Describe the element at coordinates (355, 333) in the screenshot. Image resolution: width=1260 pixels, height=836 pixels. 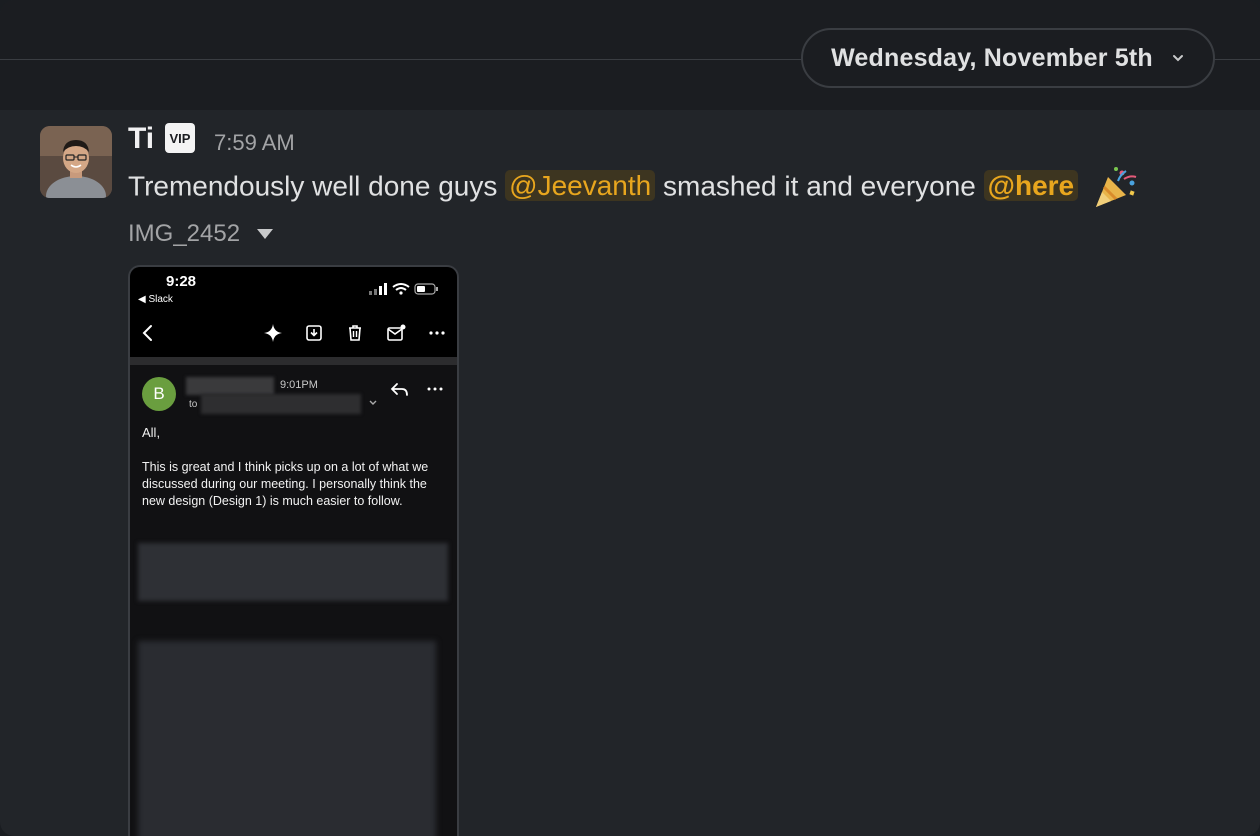
I see `trash-icon` at that location.